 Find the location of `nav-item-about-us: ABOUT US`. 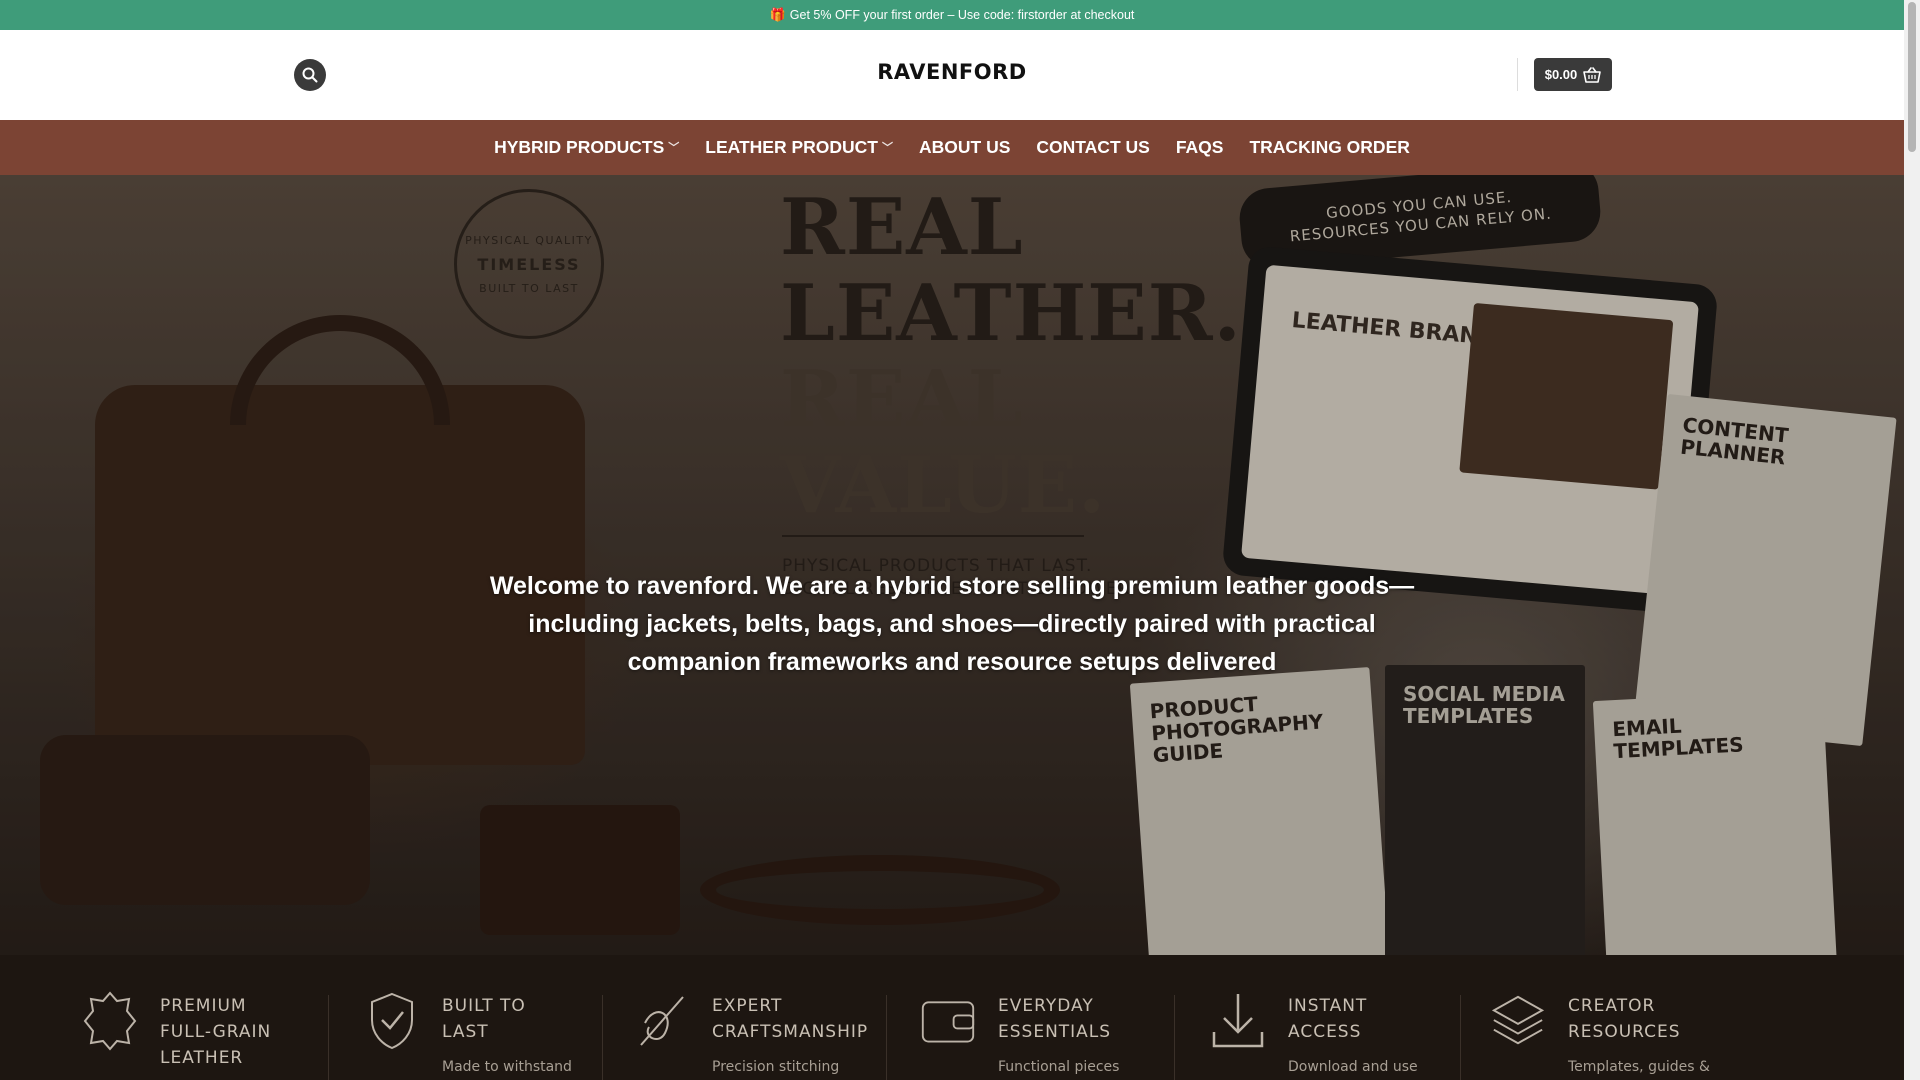

nav-item-about-us: ABOUT US is located at coordinates (964, 147).